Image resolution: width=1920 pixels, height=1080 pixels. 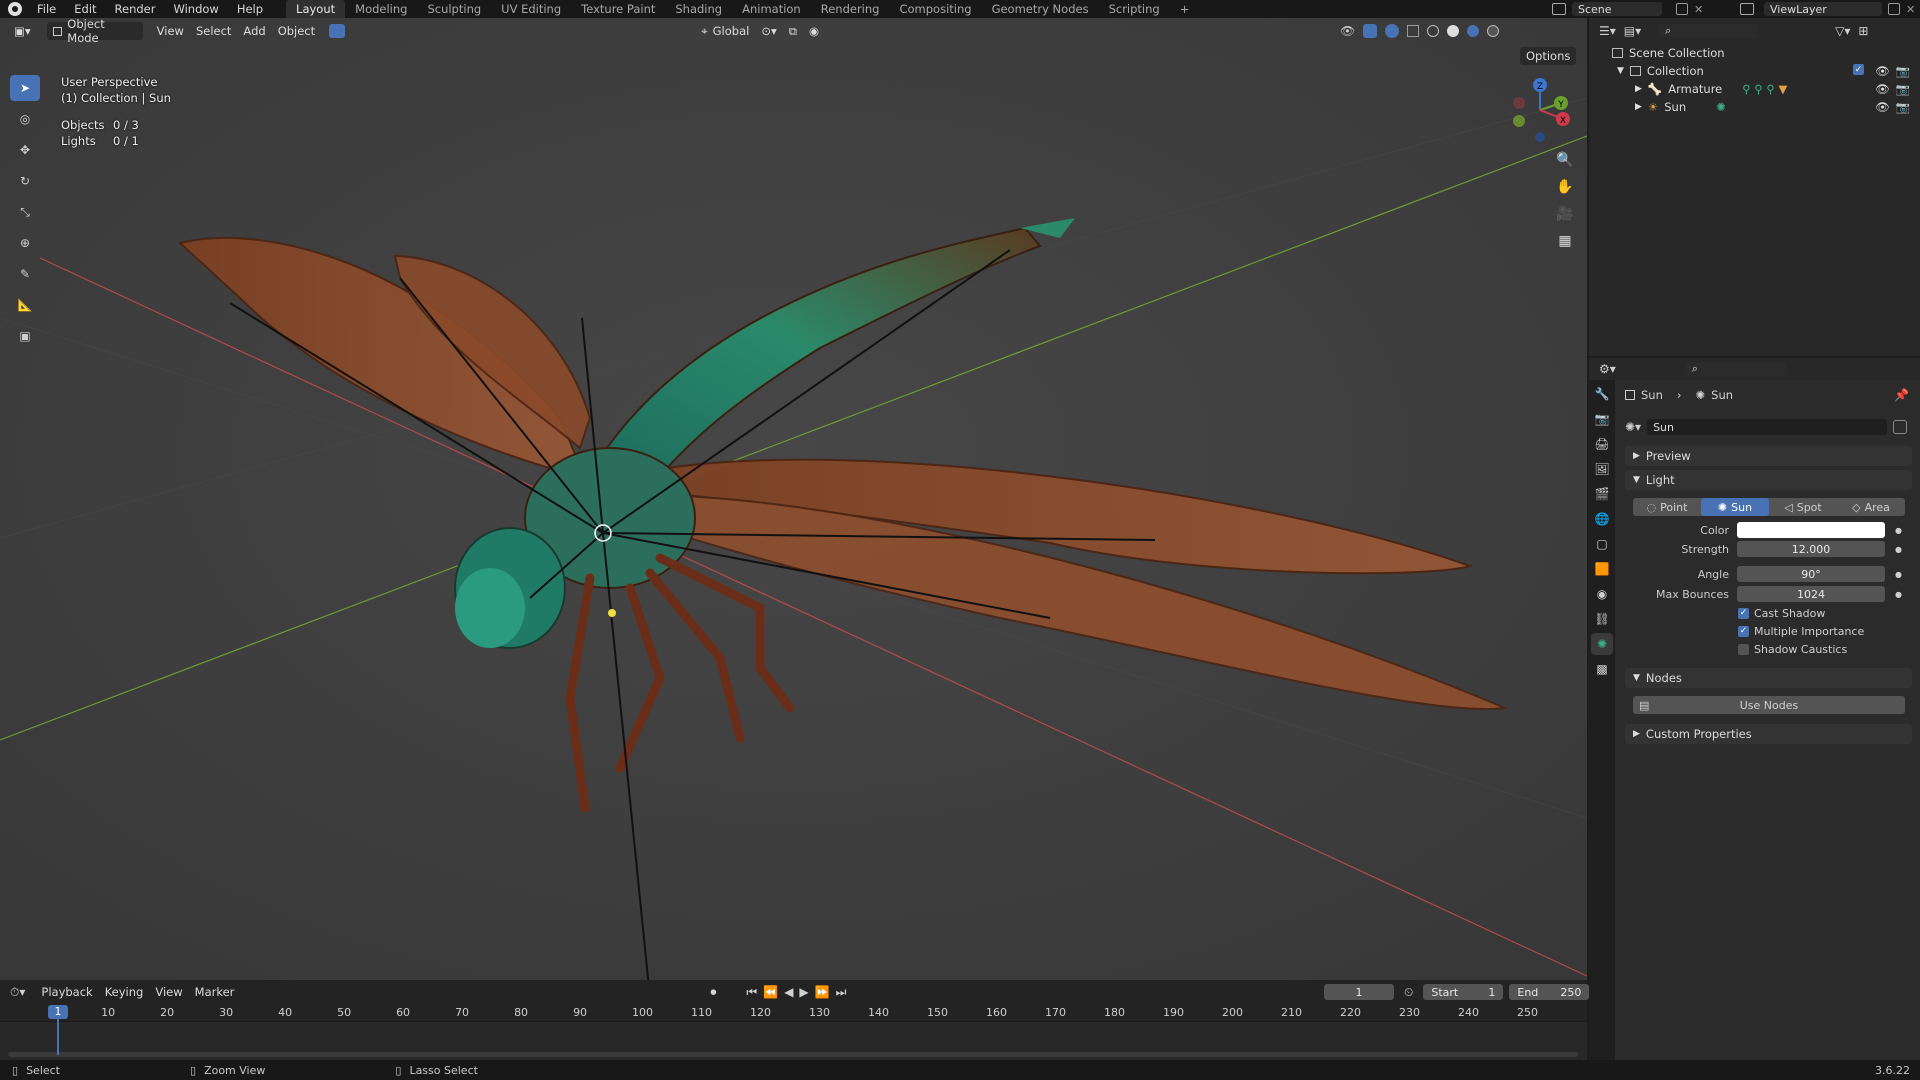 What do you see at coordinates (1682, 9) in the screenshot?
I see `new-scene-icon` at bounding box center [1682, 9].